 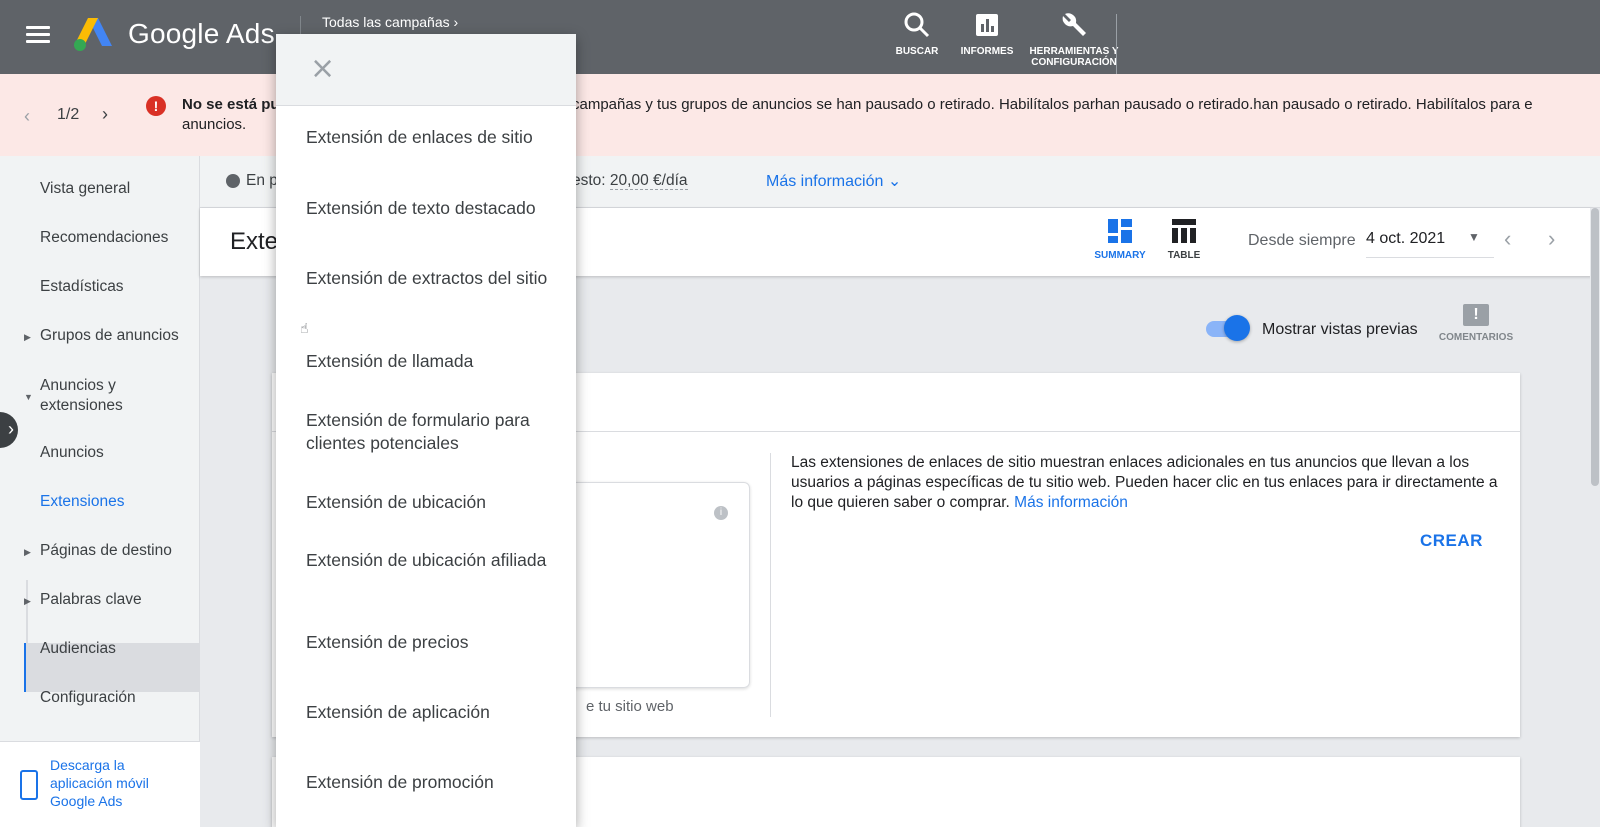 What do you see at coordinates (434, 712) in the screenshot?
I see `menu-item-app: Extensión de aplicación` at bounding box center [434, 712].